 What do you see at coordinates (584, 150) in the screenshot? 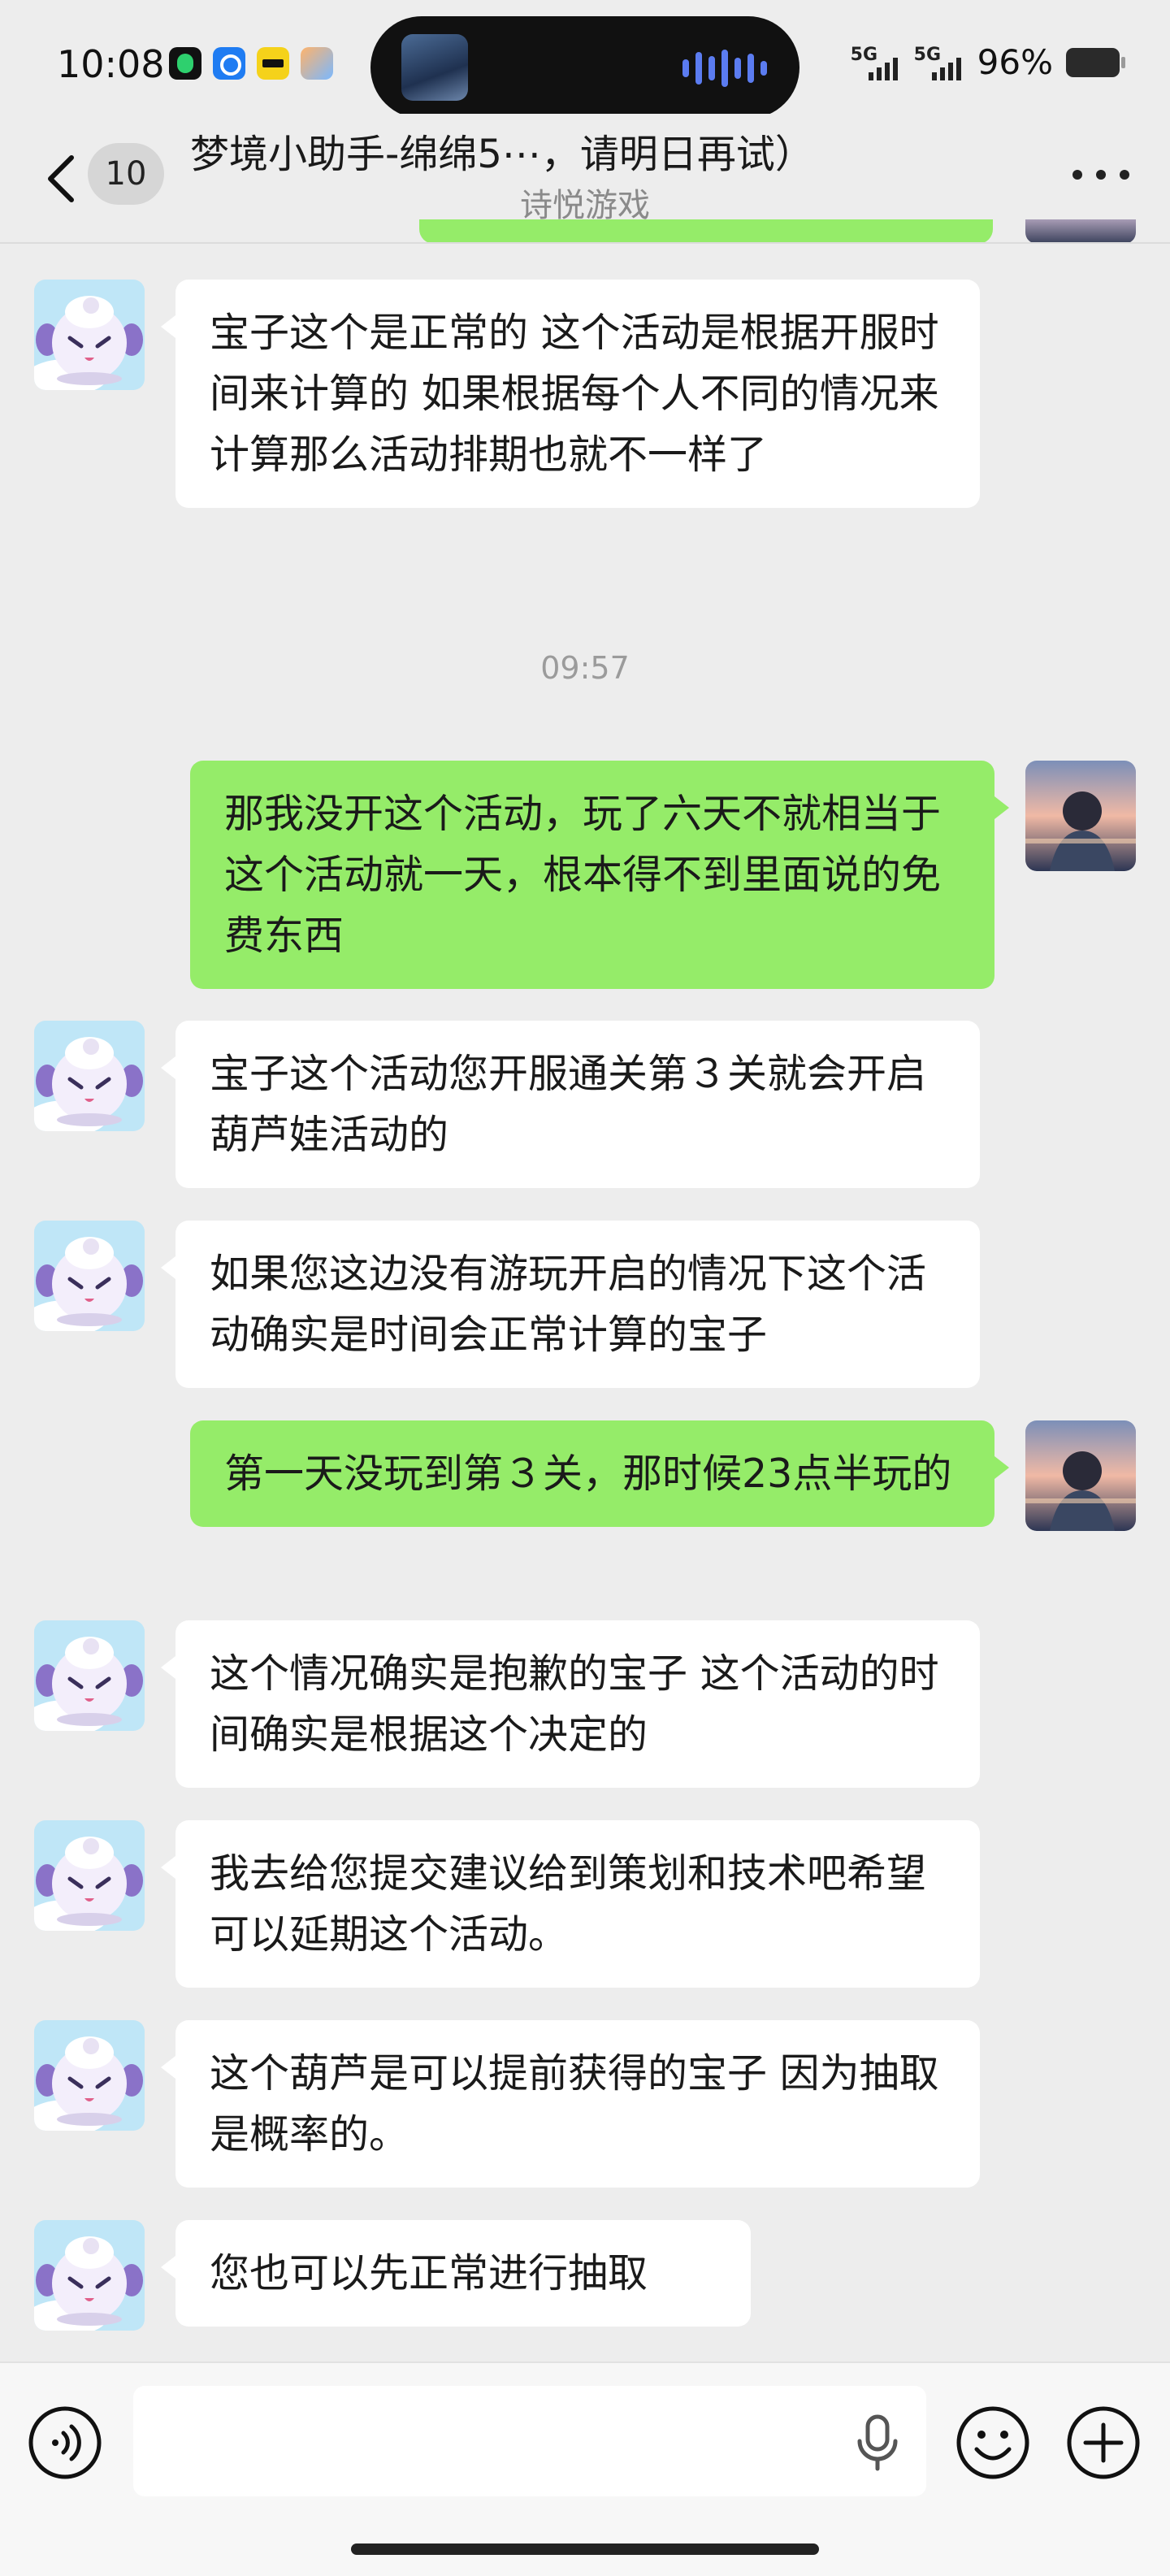
I see `chat-title: 梦境小助手-绵绵5⋯，请明日再试）` at bounding box center [584, 150].